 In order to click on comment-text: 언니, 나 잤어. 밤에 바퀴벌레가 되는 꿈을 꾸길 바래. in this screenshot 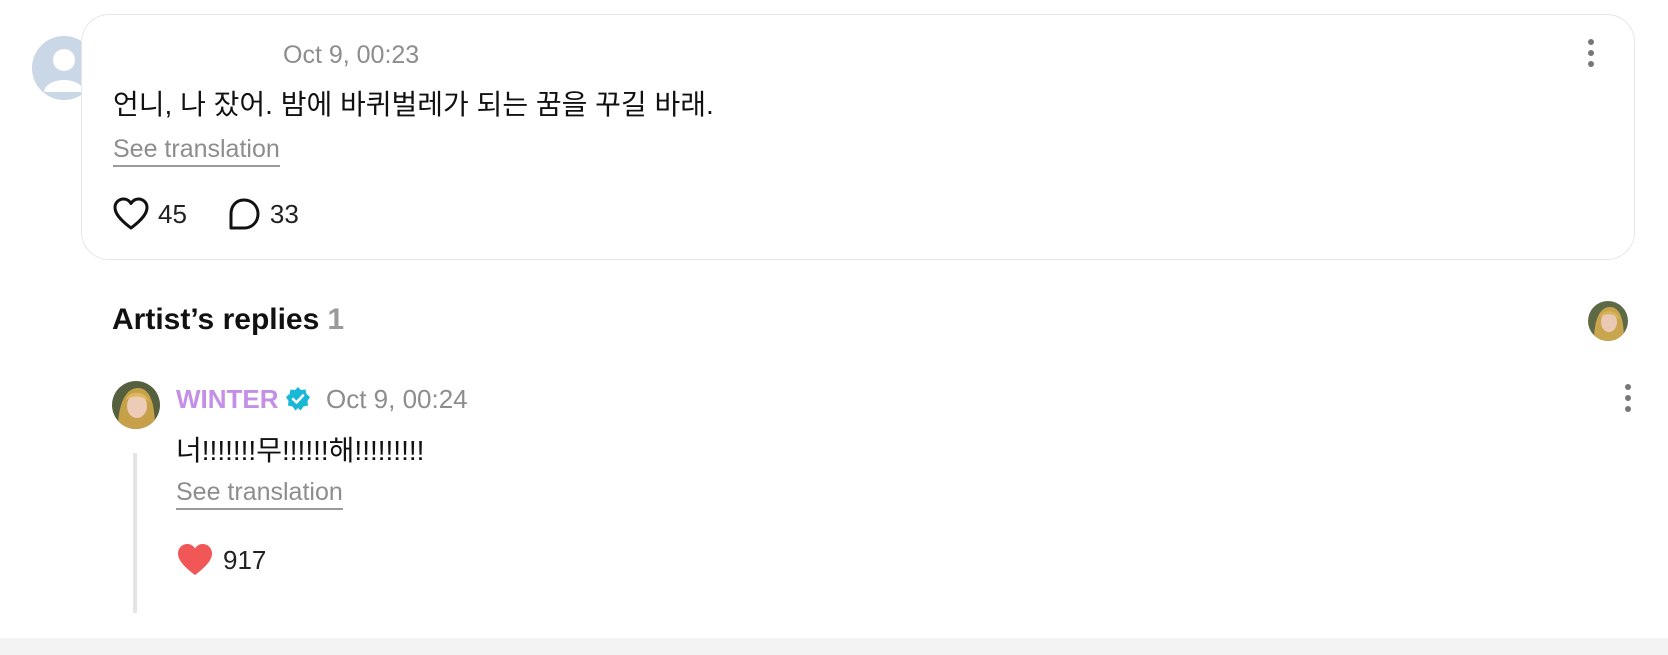, I will do `click(413, 104)`.